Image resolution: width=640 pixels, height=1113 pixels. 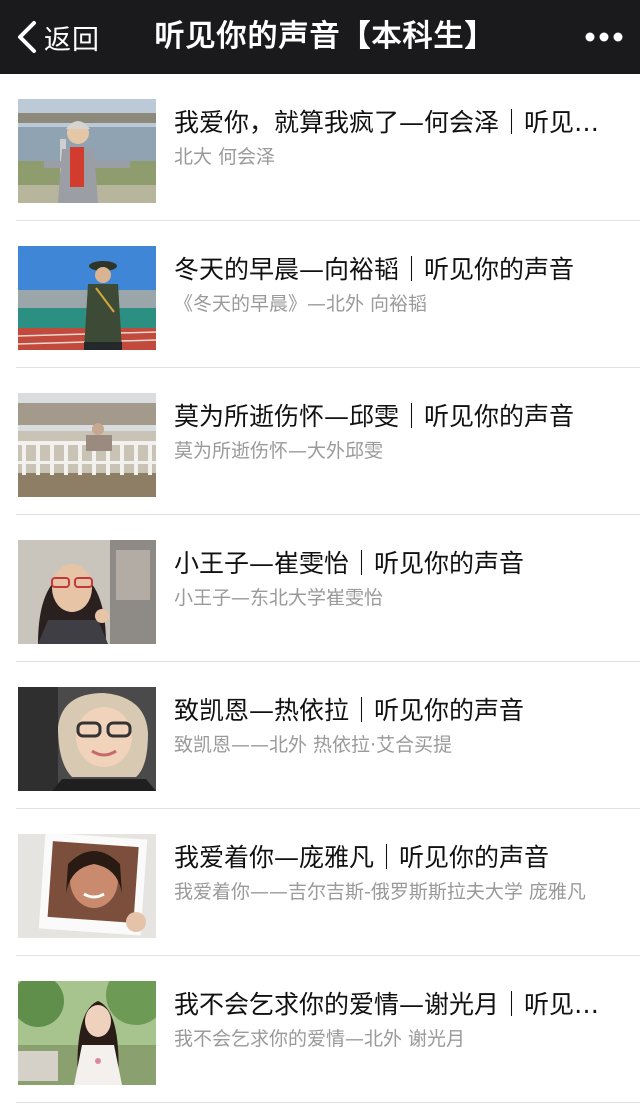 I want to click on photo-uniform-track-image, so click(x=87, y=298).